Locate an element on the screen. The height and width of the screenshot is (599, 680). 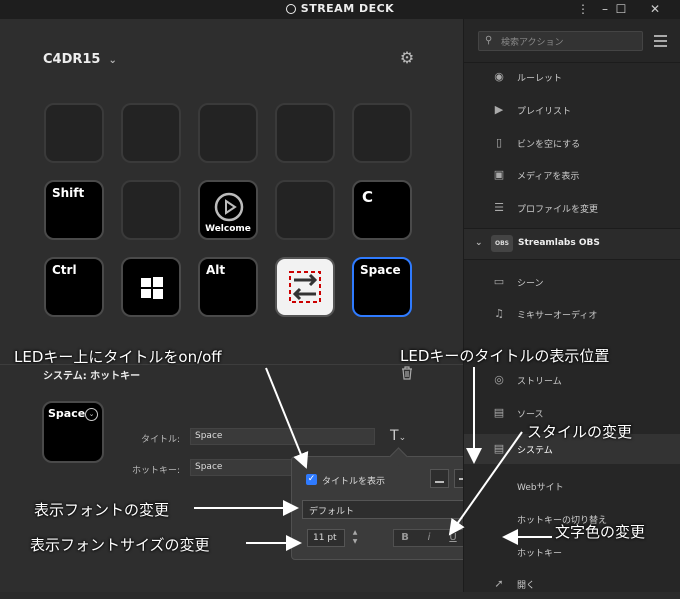
action-label: ミキサーオーディオ is located at coordinates (557, 316).